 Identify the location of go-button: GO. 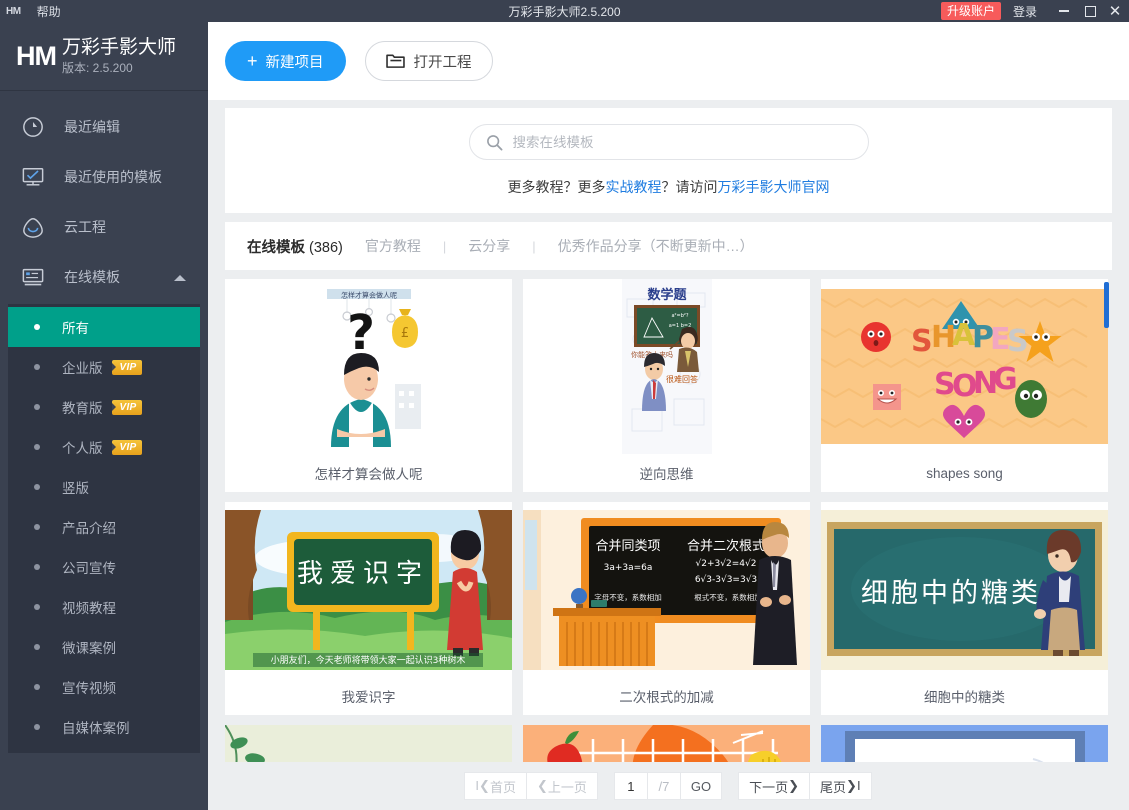
(701, 786).